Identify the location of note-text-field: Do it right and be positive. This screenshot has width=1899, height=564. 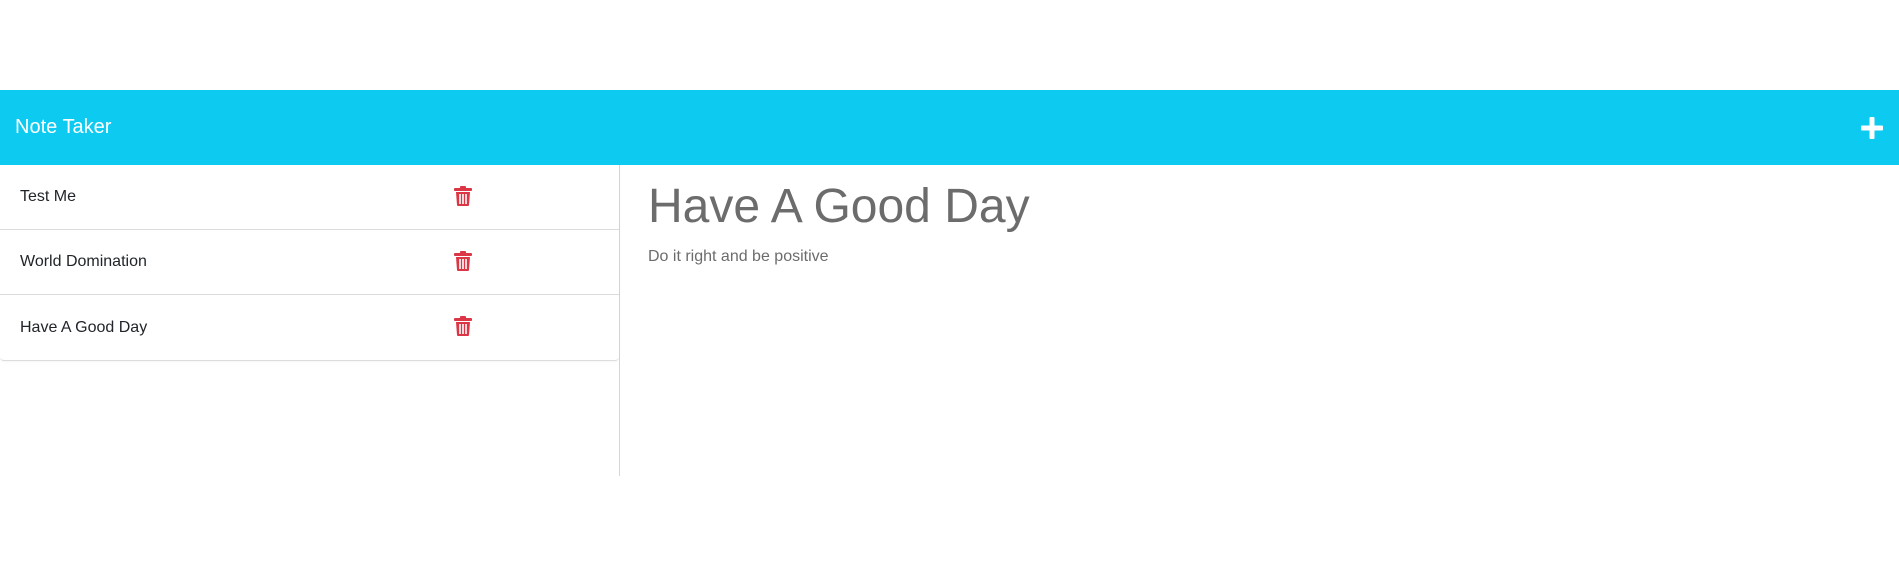
(1098, 323).